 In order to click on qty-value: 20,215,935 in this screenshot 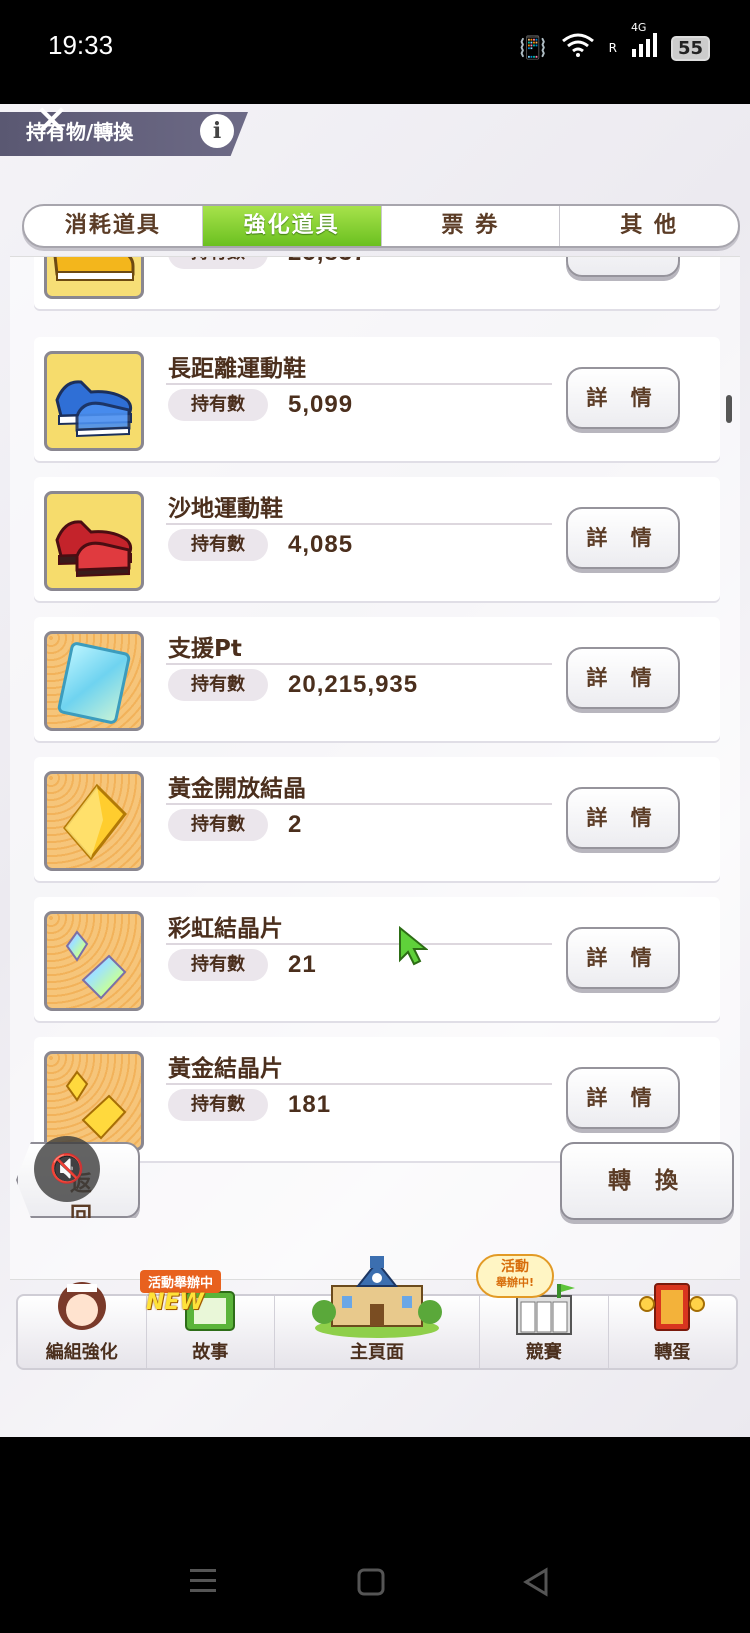, I will do `click(353, 684)`.